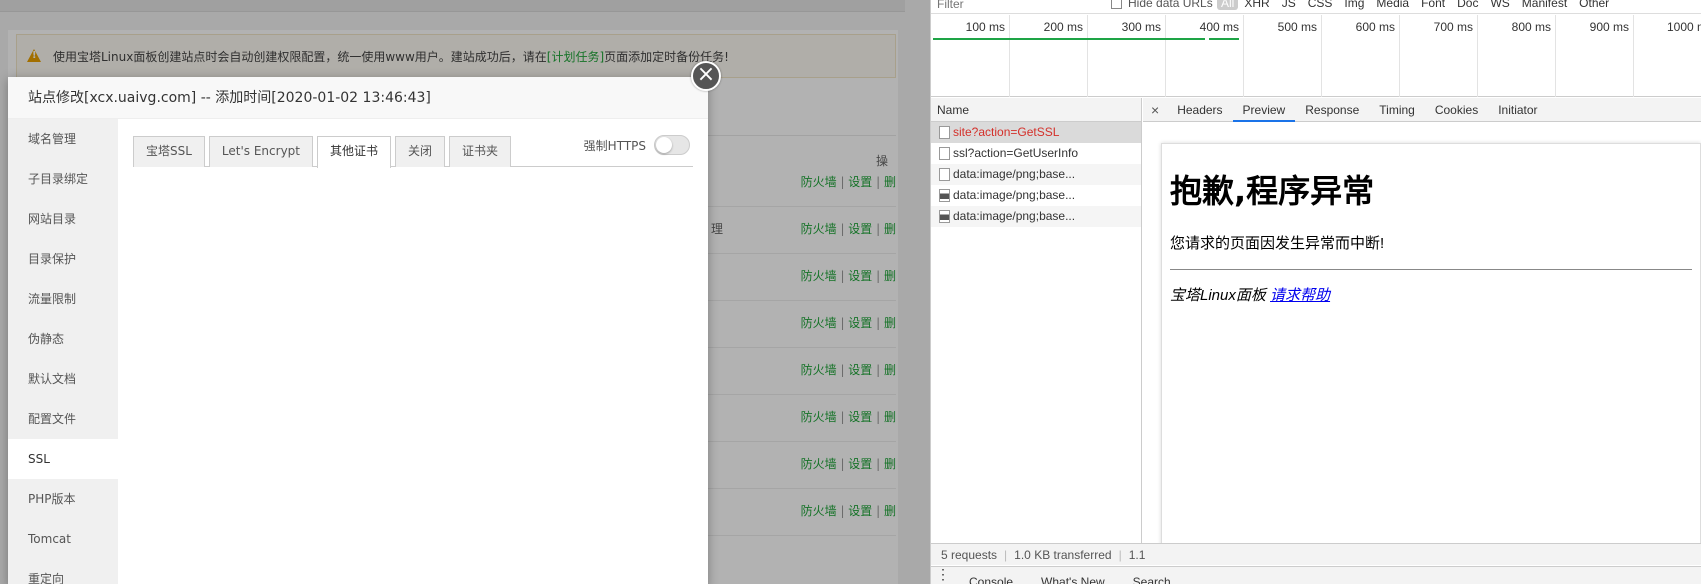 The height and width of the screenshot is (584, 1701). I want to click on sidebar-item: 网站目录, so click(63, 219).